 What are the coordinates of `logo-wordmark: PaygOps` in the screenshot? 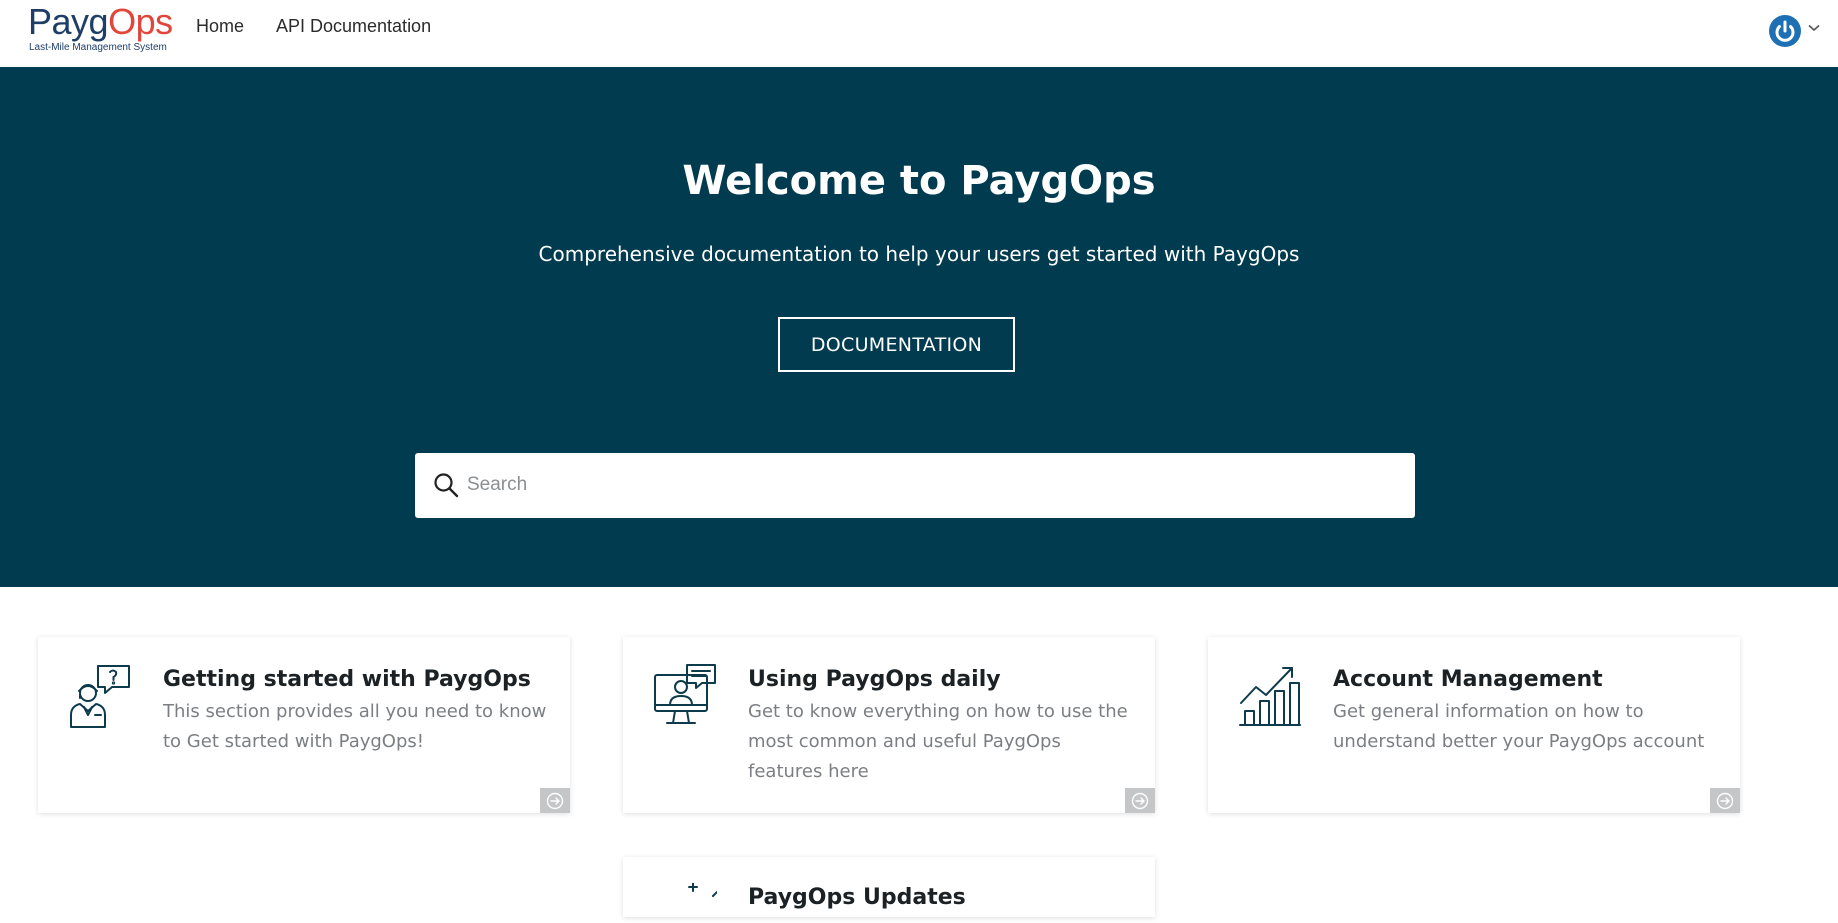 It's located at (100, 22).